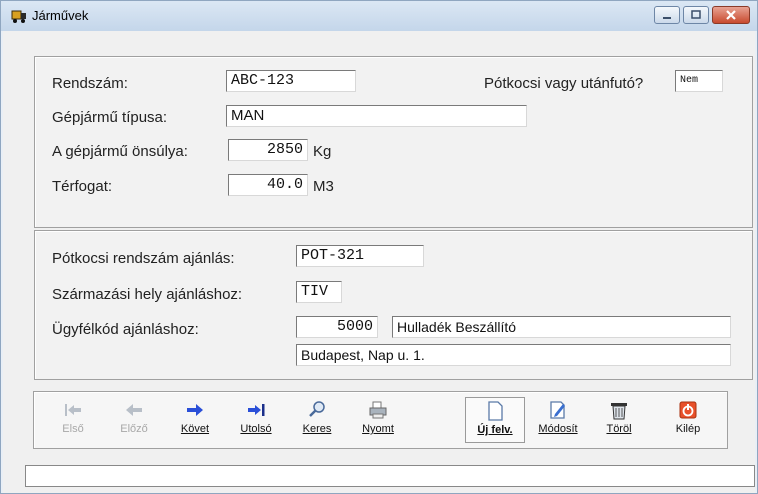 The width and height of the screenshot is (758, 494). What do you see at coordinates (195, 410) in the screenshot?
I see `arrow-right-icon` at bounding box center [195, 410].